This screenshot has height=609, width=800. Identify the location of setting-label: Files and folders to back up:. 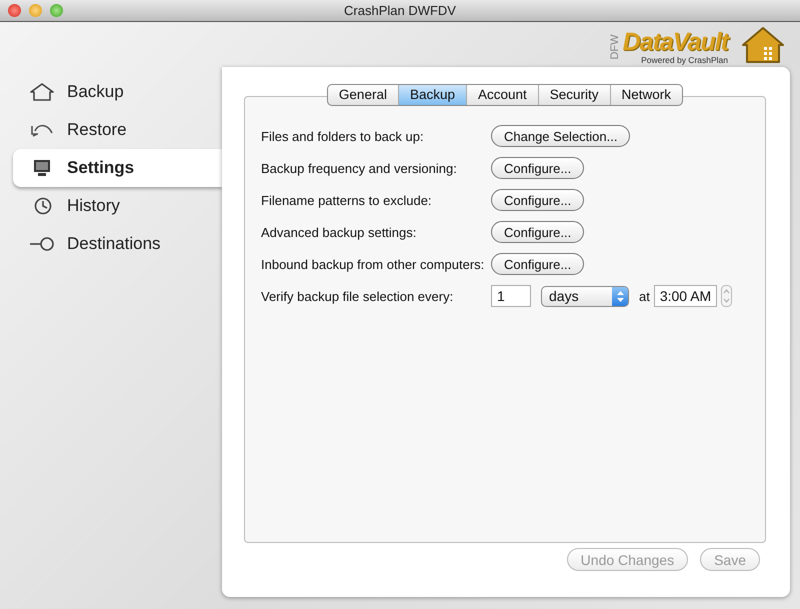
(343, 136).